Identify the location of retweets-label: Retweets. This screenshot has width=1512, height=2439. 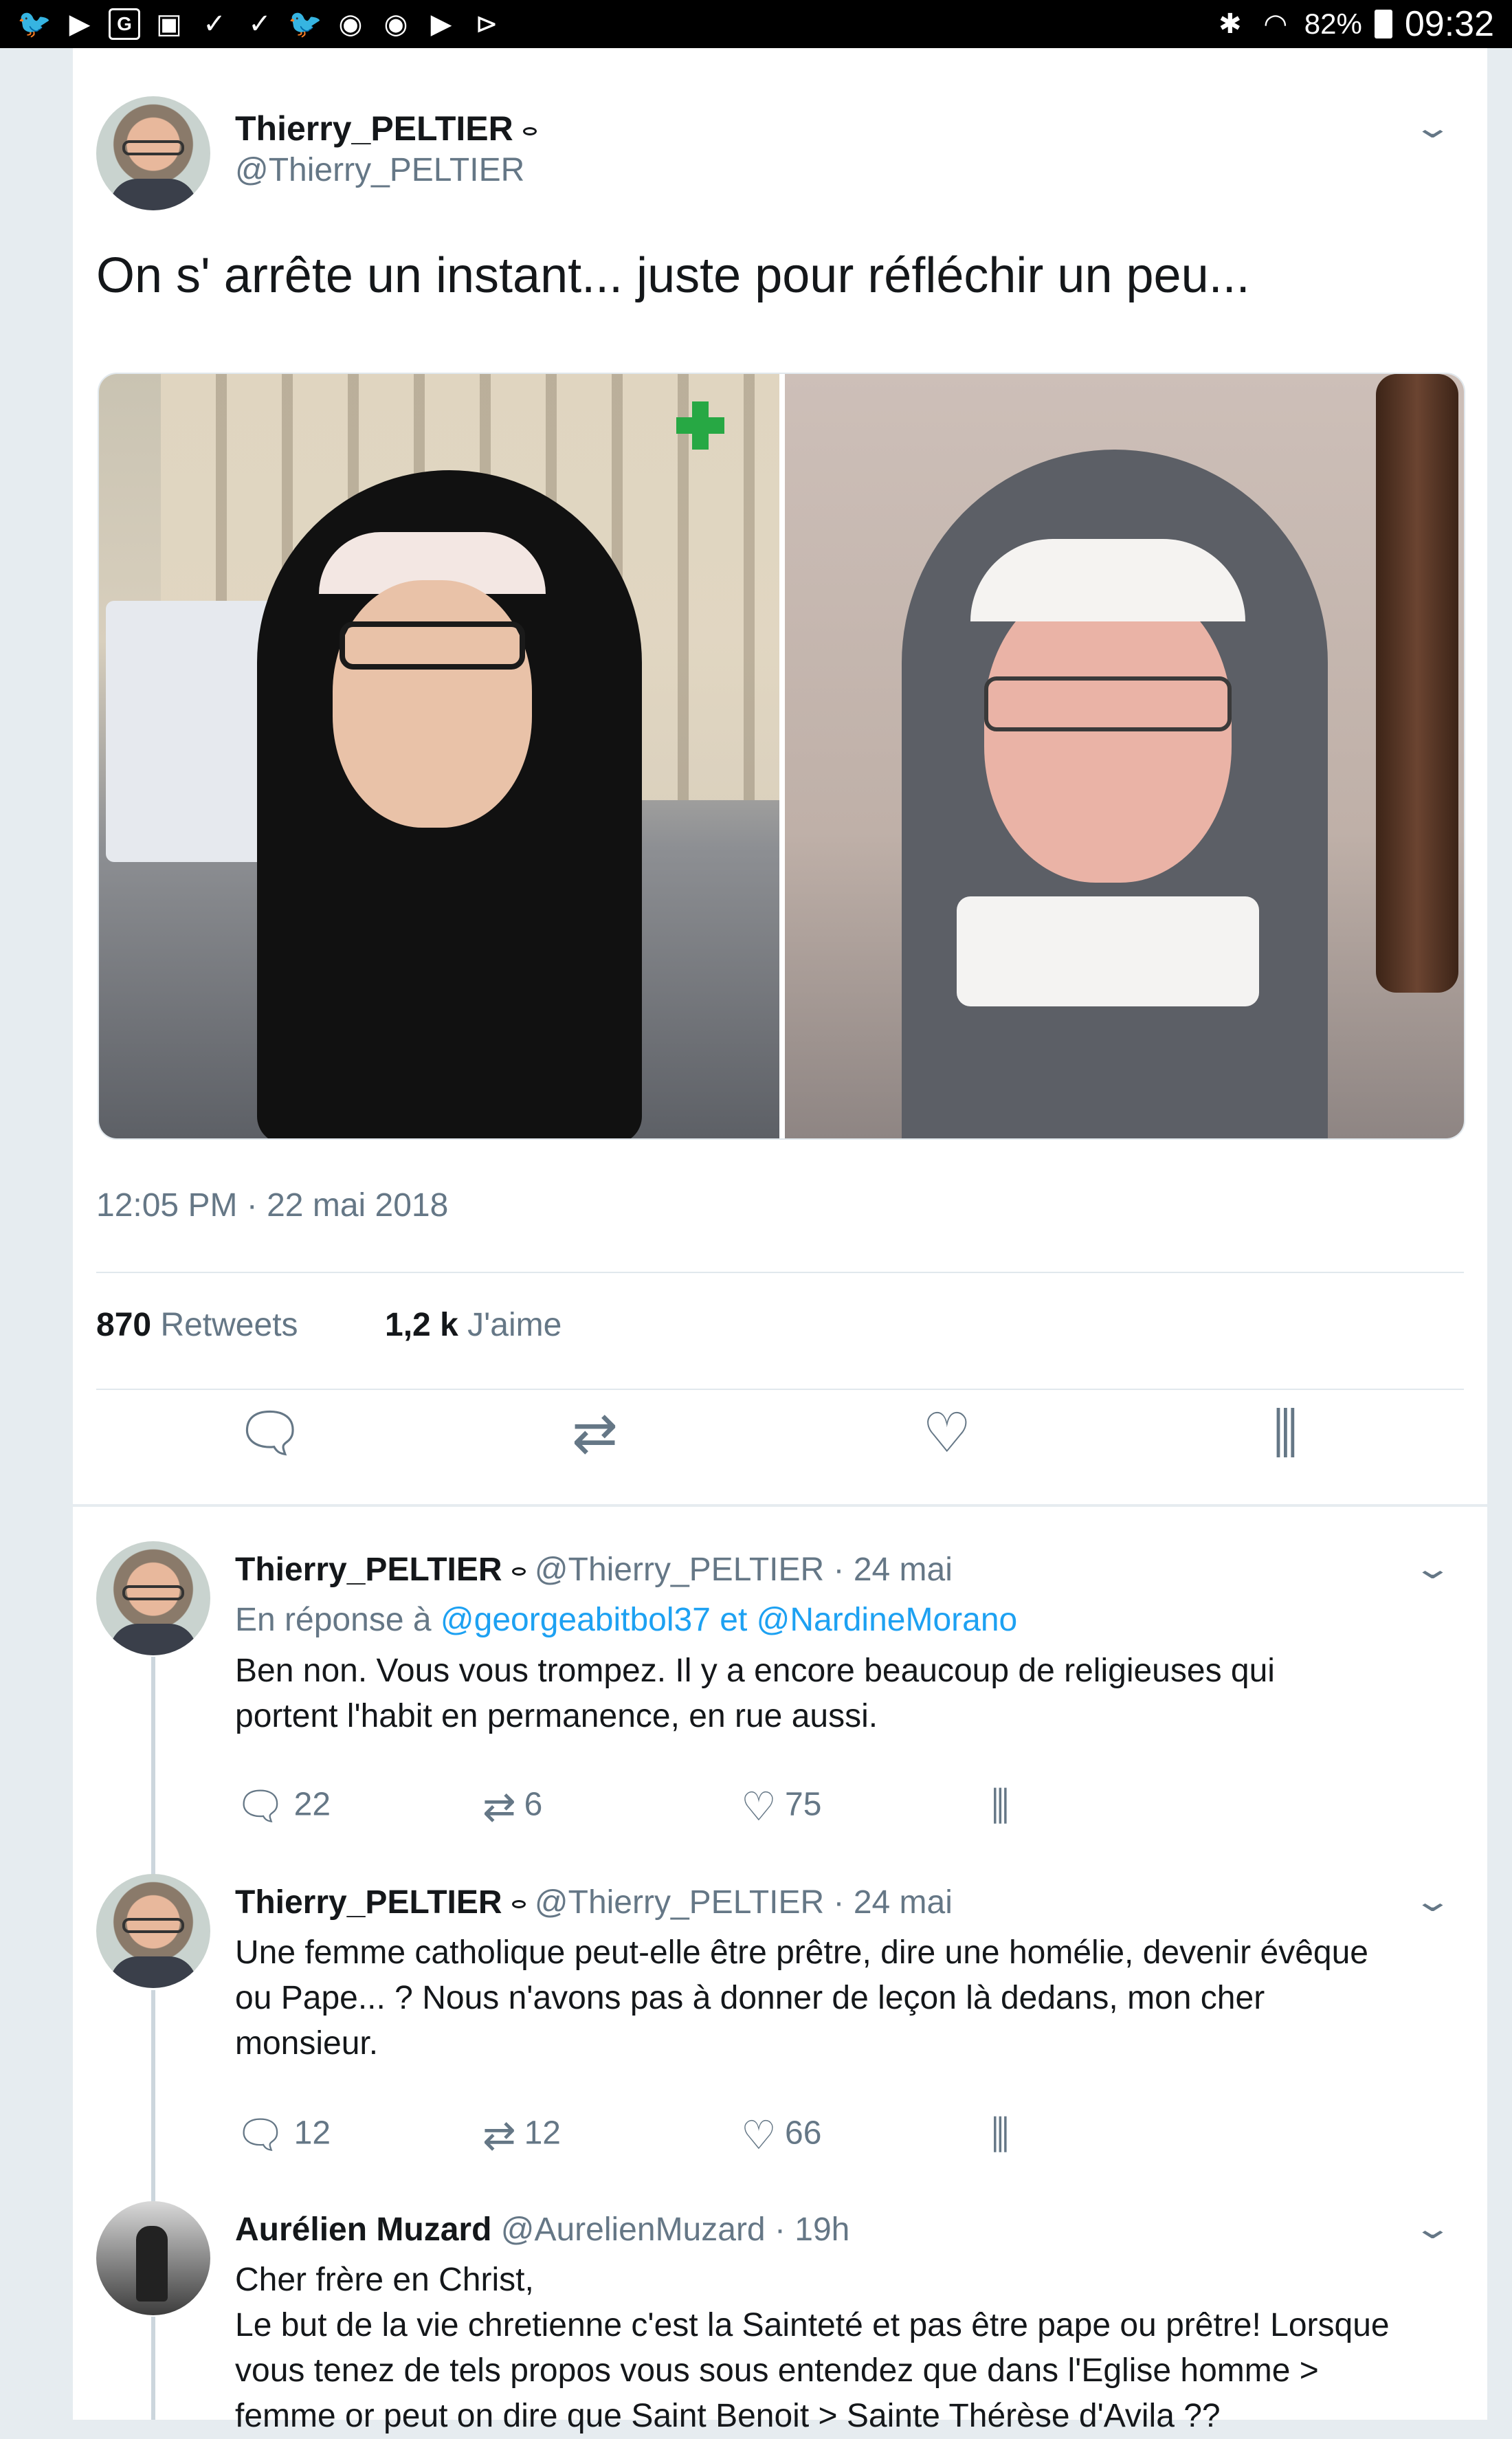
(229, 1325).